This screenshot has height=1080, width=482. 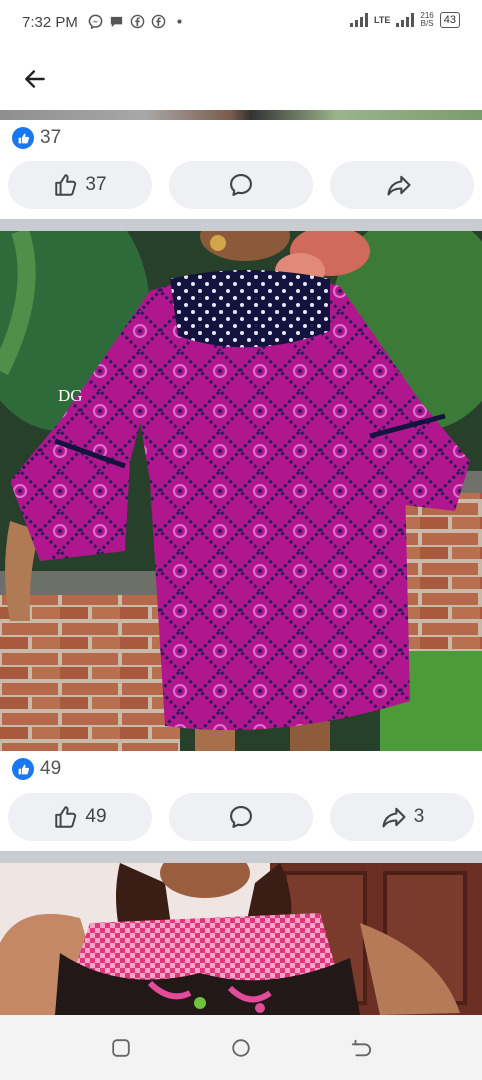 I want to click on home-icon, so click(x=241, y=1048).